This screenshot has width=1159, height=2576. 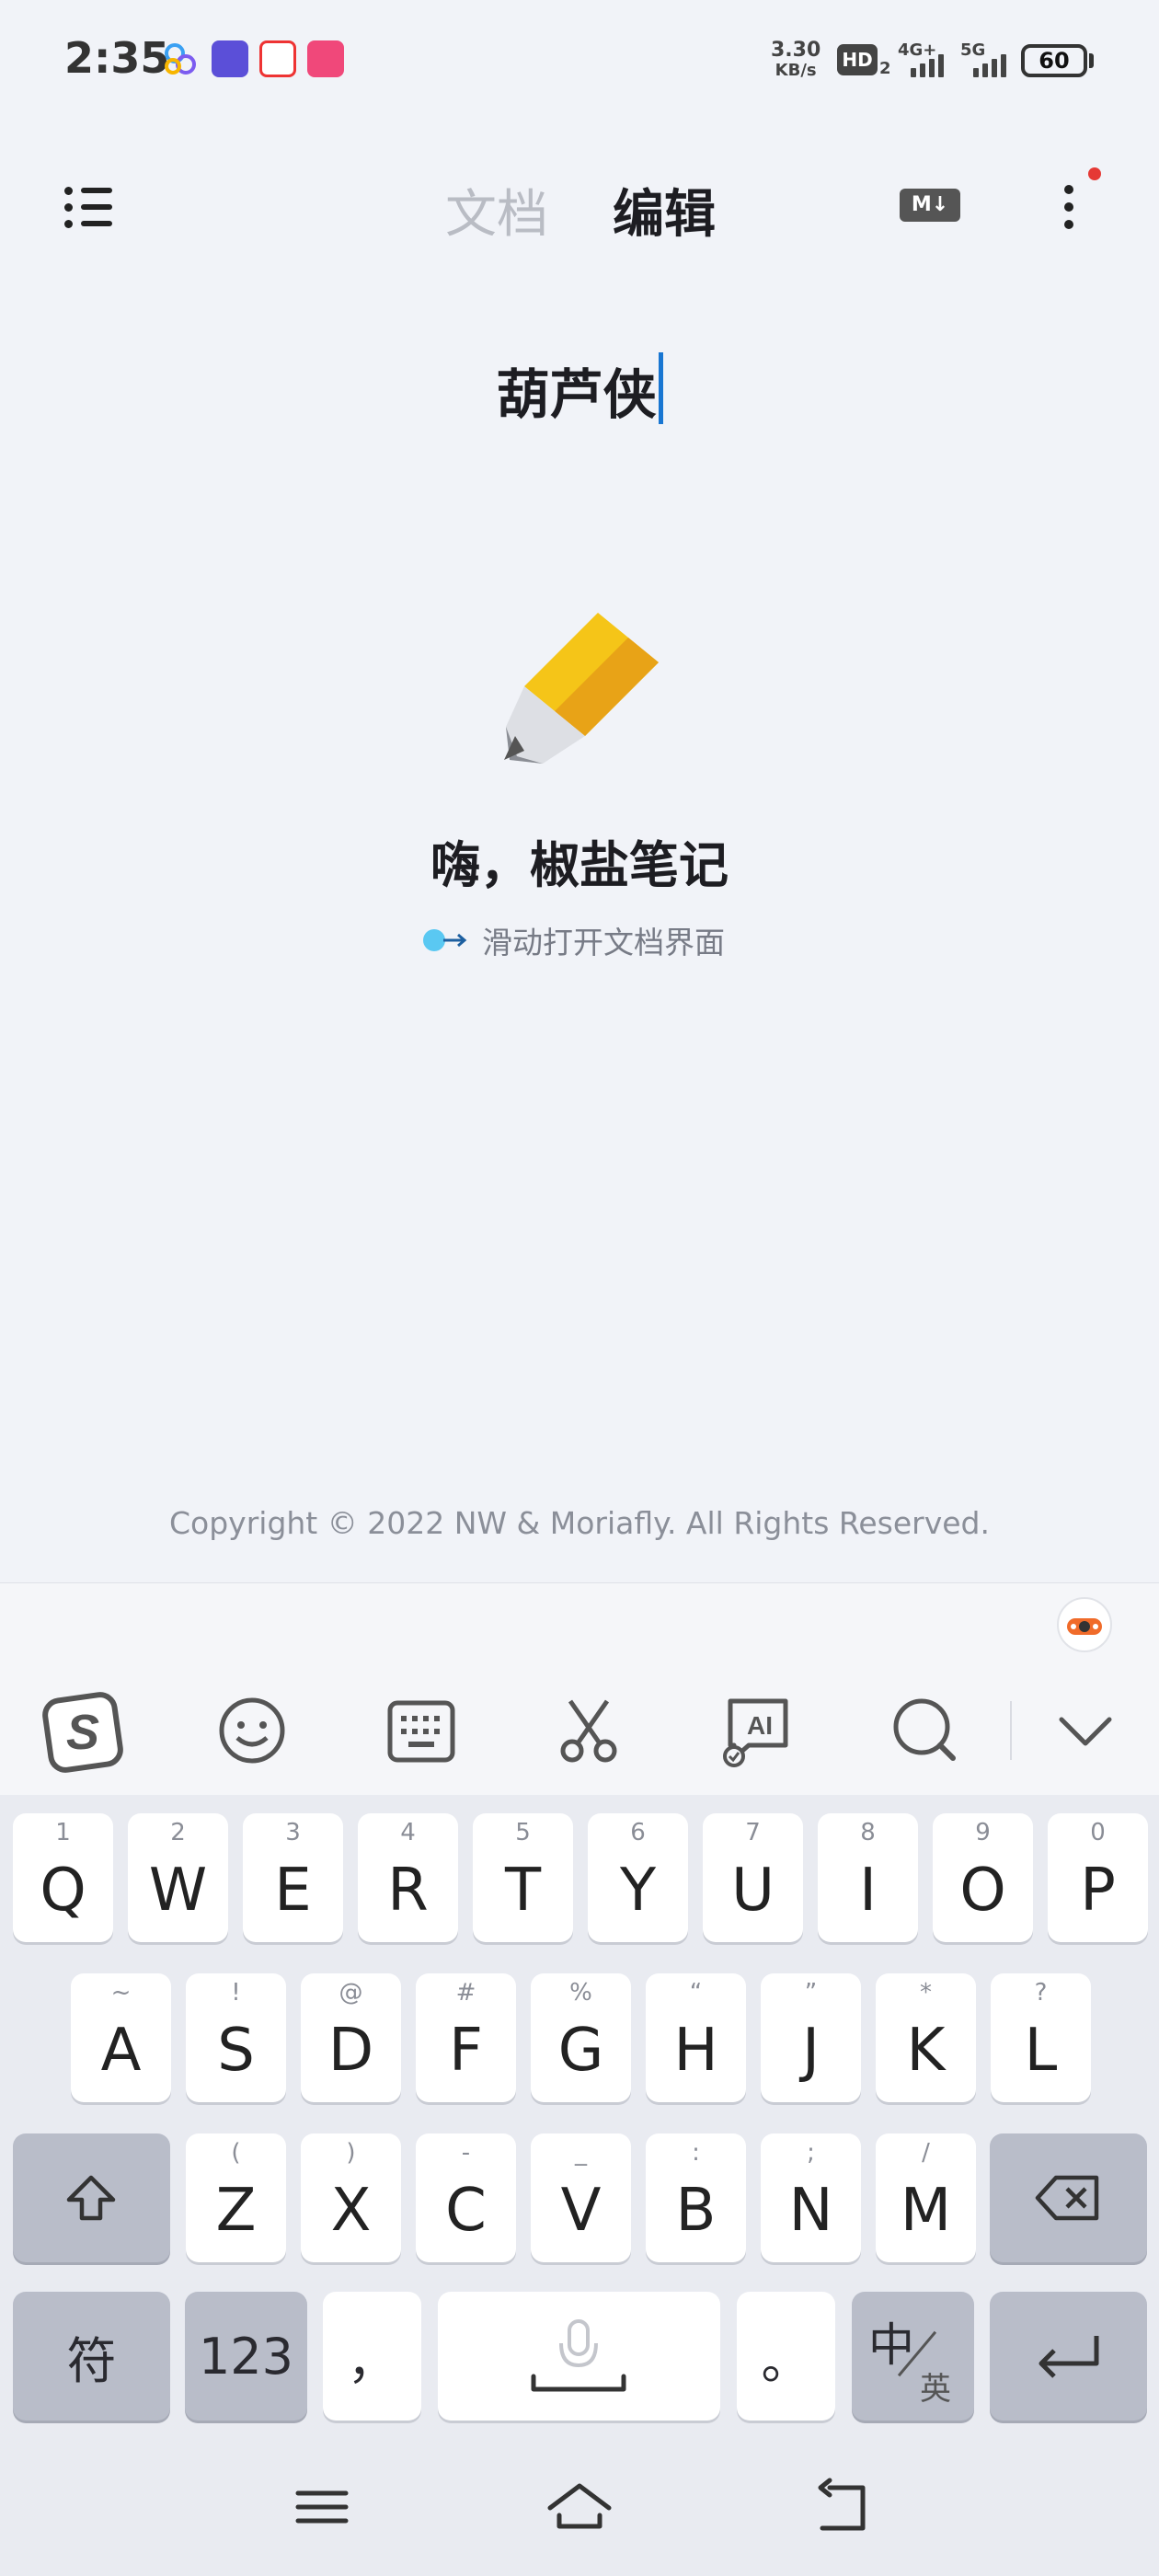 What do you see at coordinates (839, 2507) in the screenshot?
I see `back-icon` at bounding box center [839, 2507].